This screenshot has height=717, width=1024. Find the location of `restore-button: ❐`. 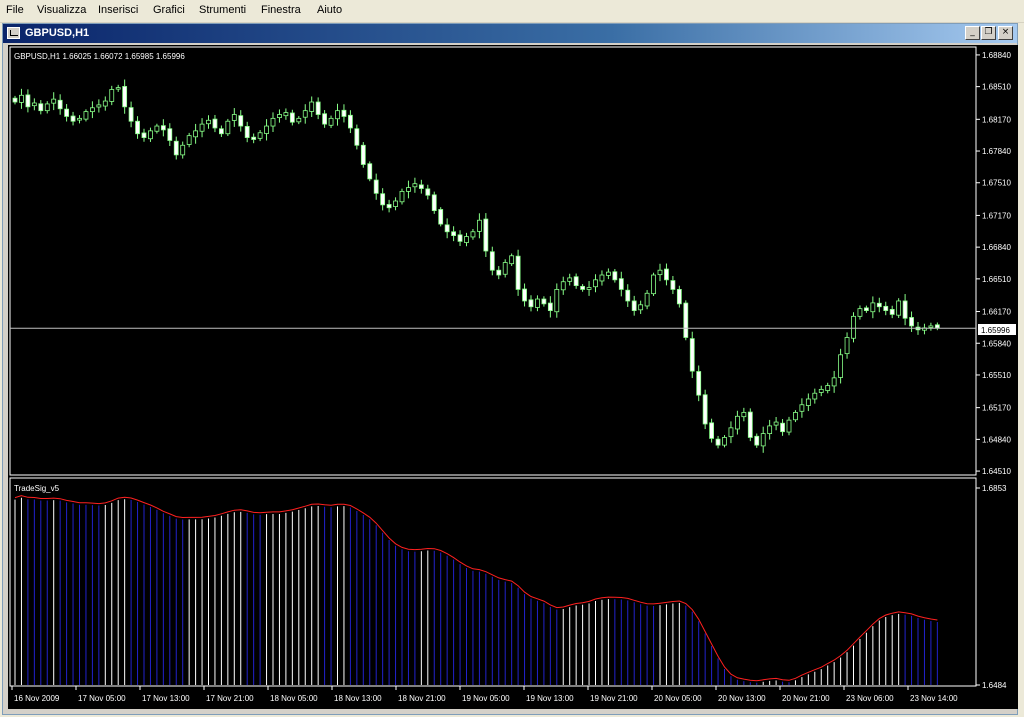

restore-button: ❐ is located at coordinates (988, 33).